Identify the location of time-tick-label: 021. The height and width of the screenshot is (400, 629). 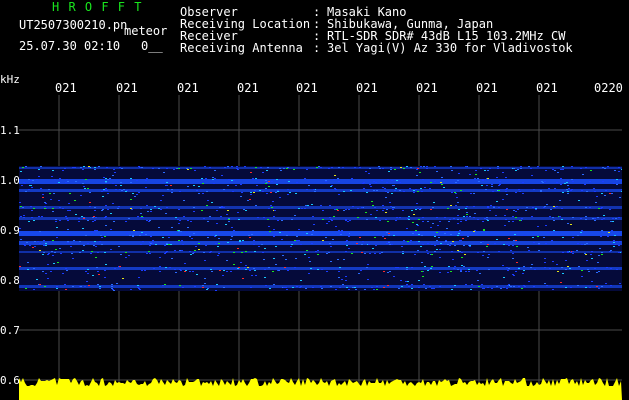
(367, 88).